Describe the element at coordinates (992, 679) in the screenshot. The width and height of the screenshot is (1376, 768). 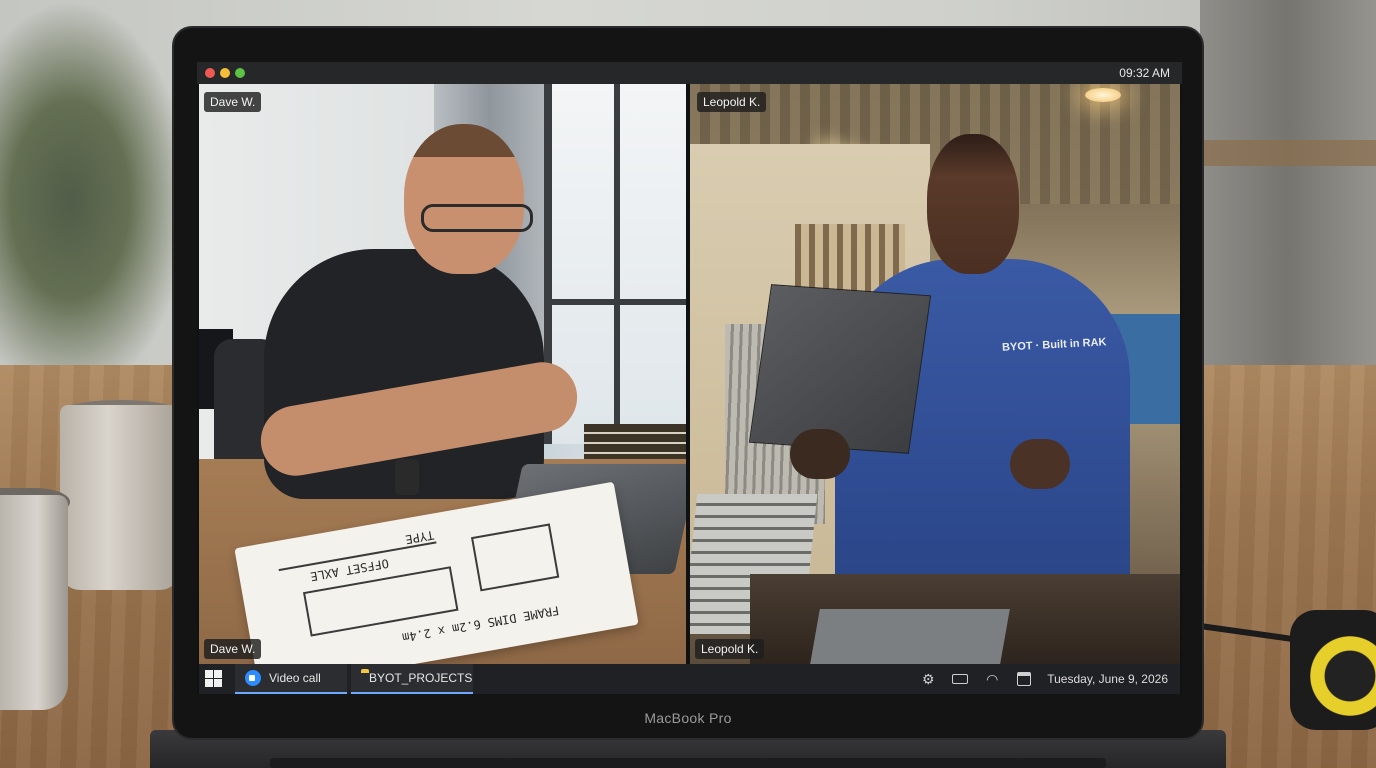
I see `wifi-icon: ◠` at that location.